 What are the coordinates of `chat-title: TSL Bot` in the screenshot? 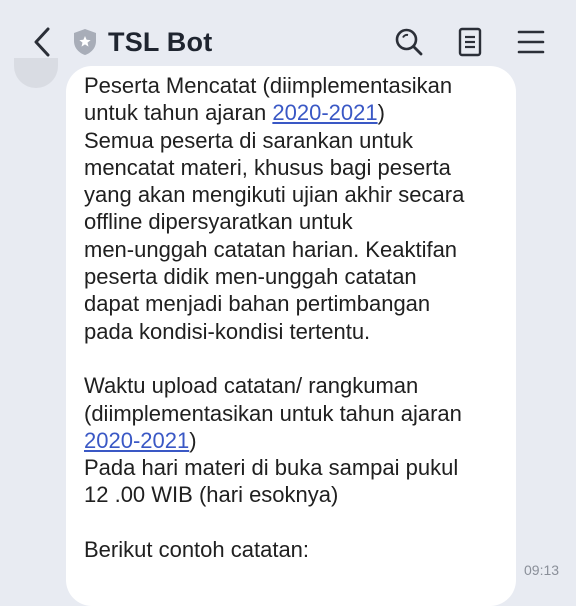 It's located at (160, 42).